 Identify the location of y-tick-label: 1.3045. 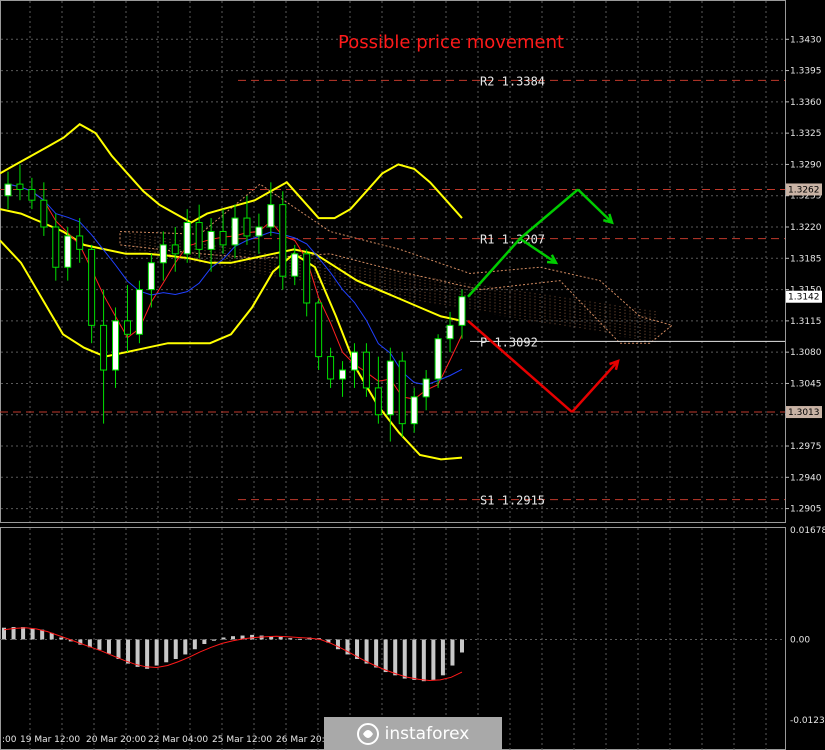
(806, 384).